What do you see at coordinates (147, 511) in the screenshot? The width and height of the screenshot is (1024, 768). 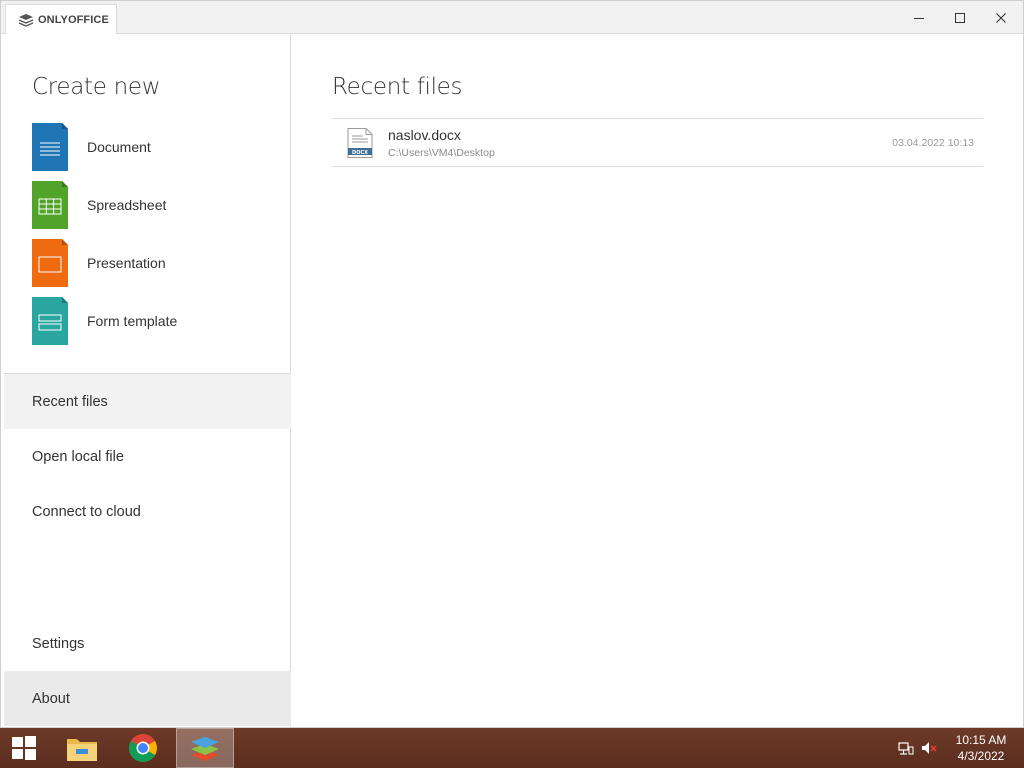 I see `nav-connect-to-cloud: Connect to cloud` at bounding box center [147, 511].